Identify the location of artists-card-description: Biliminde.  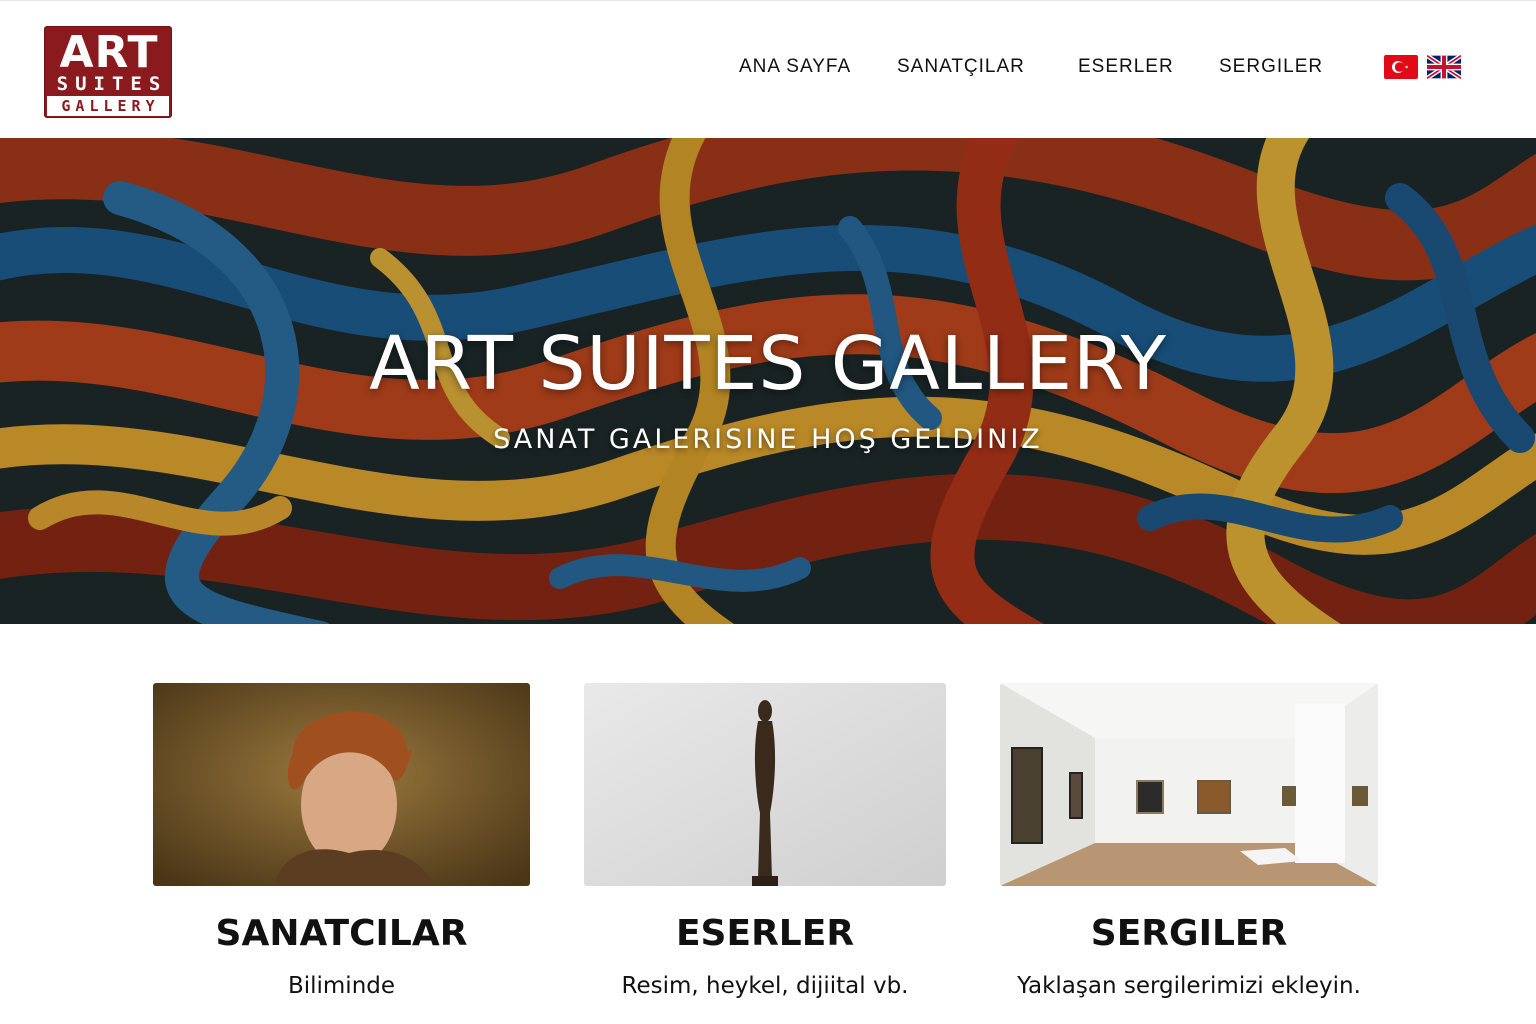
(341, 986).